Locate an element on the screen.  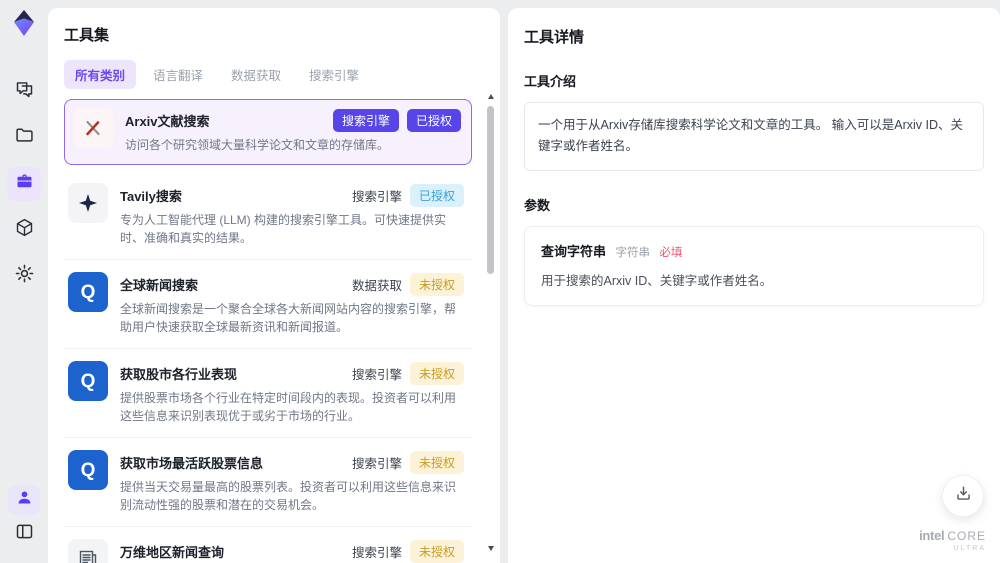
tool-name: 获取市场最活跃股票信息 is located at coordinates (192, 463).